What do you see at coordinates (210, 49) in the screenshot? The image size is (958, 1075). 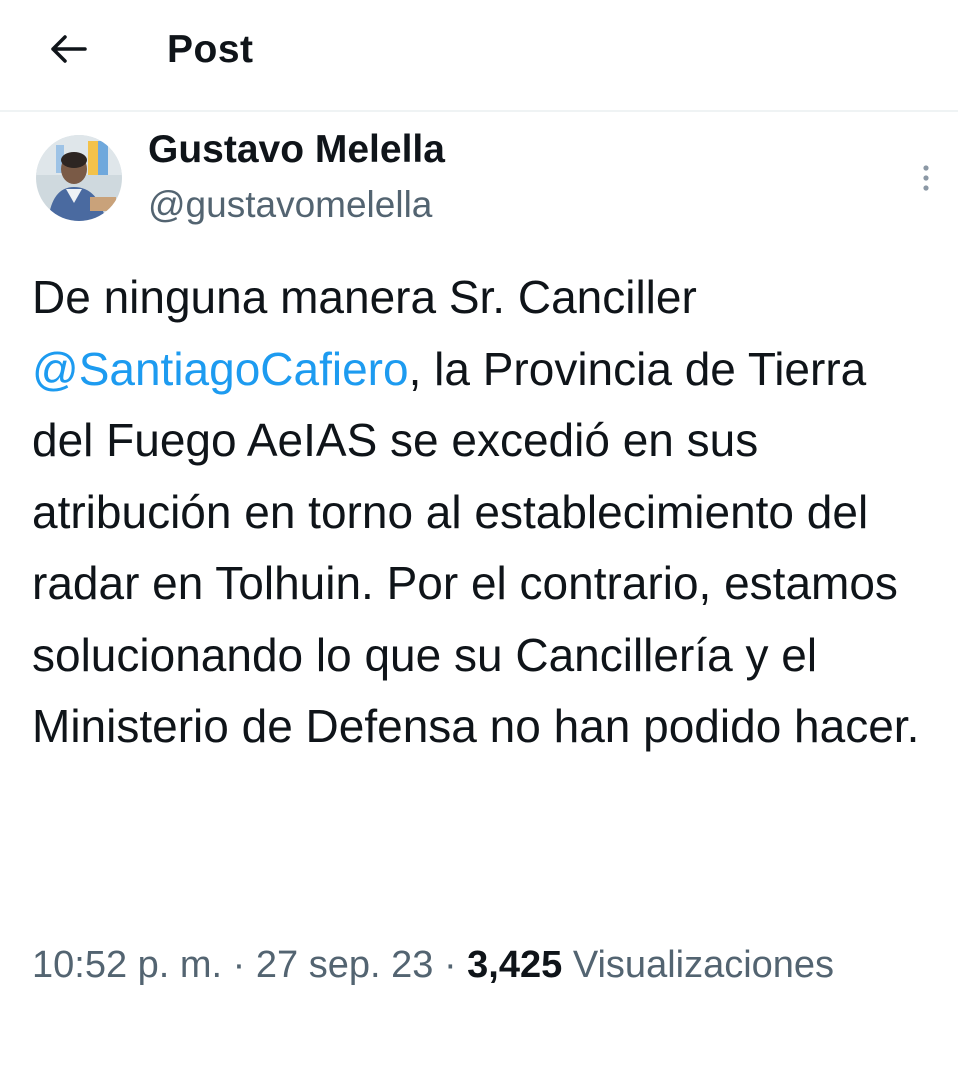 I see `page-title: Post` at bounding box center [210, 49].